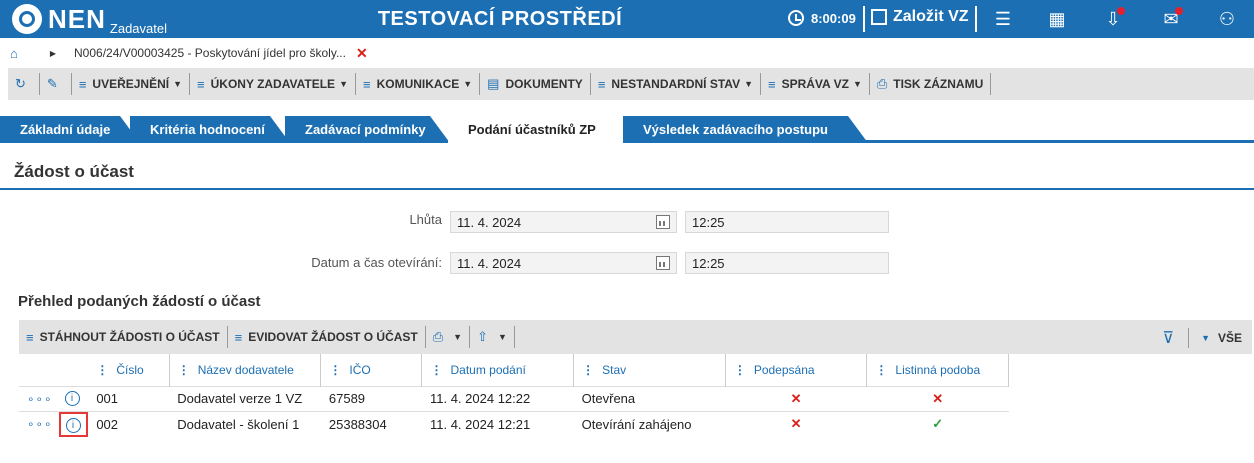 This screenshot has width=1254, height=463. What do you see at coordinates (27, 19) in the screenshot?
I see `logo-mark-icon` at bounding box center [27, 19].